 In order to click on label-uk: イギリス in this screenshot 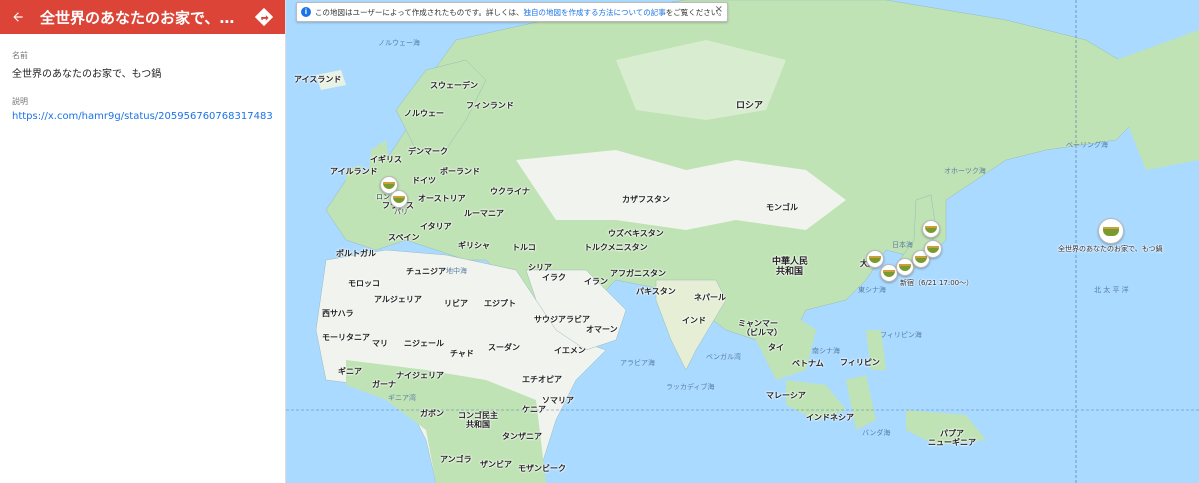, I will do `click(386, 159)`.